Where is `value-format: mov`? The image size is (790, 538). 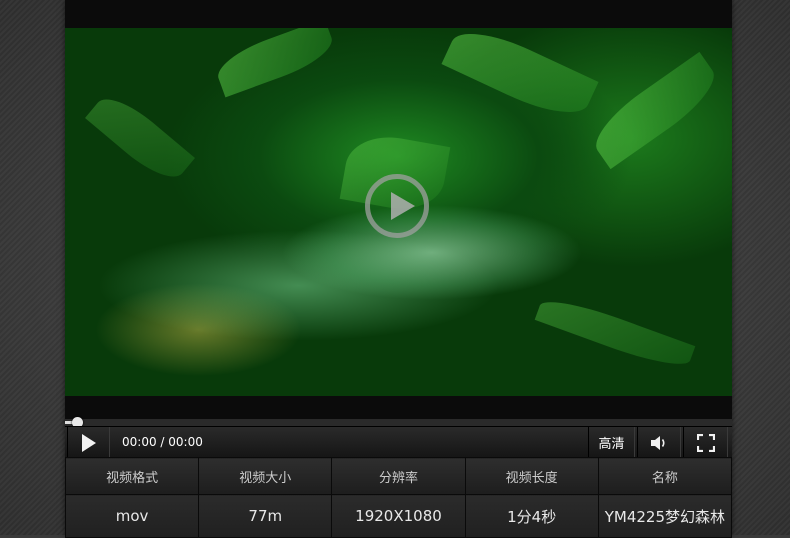 value-format: mov is located at coordinates (132, 516).